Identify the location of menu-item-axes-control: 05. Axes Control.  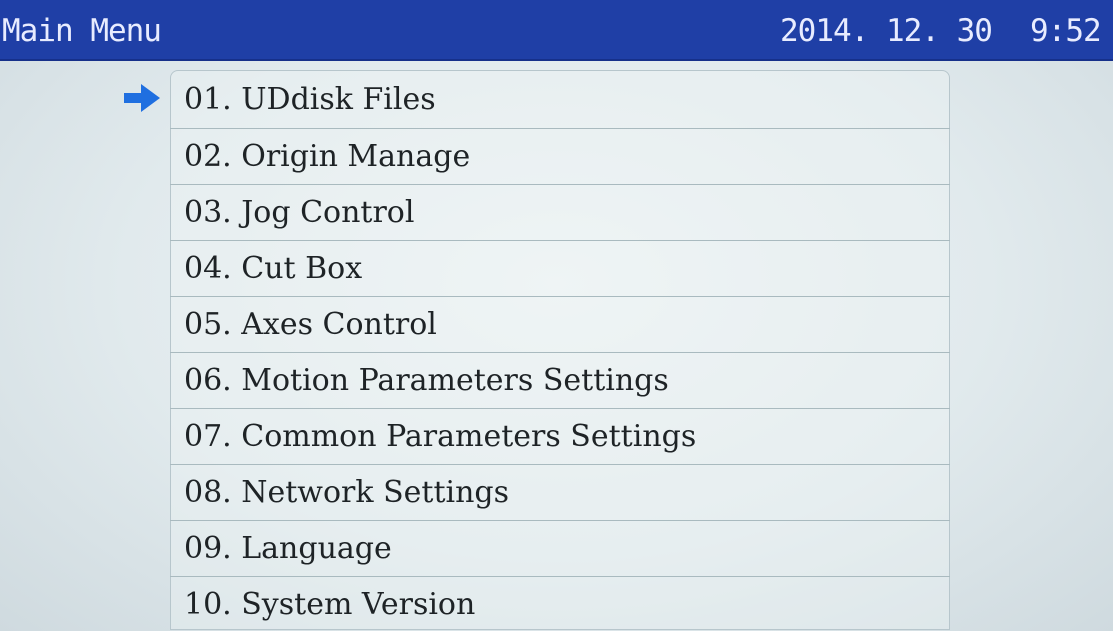
(560, 324).